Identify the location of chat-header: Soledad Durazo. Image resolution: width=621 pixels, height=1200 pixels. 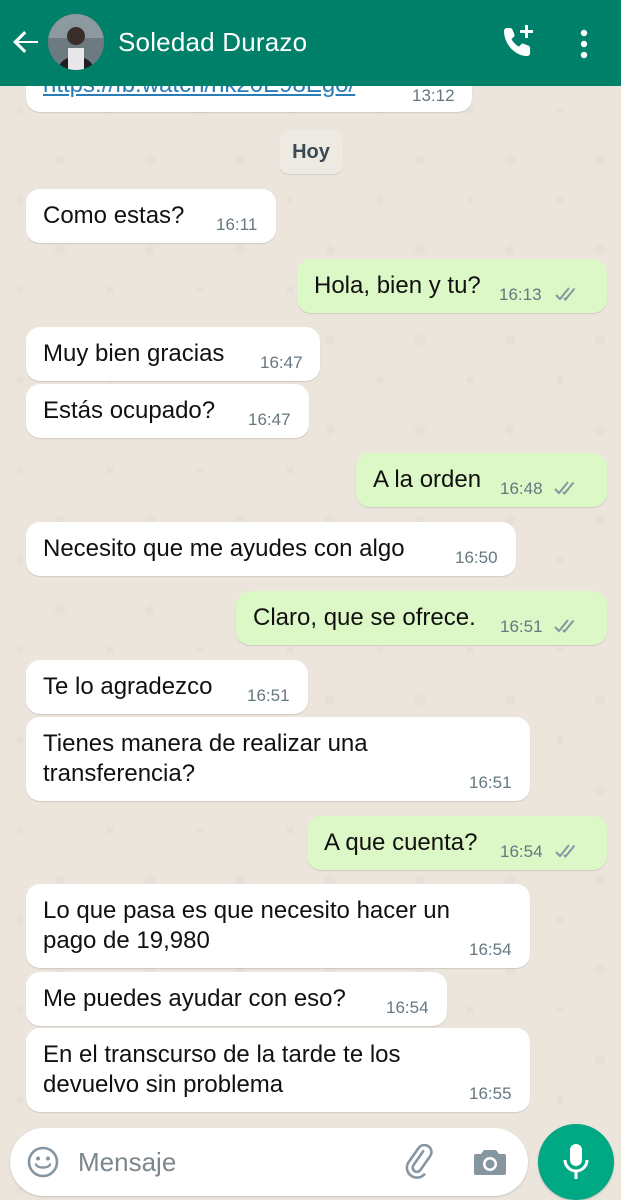
(310, 43).